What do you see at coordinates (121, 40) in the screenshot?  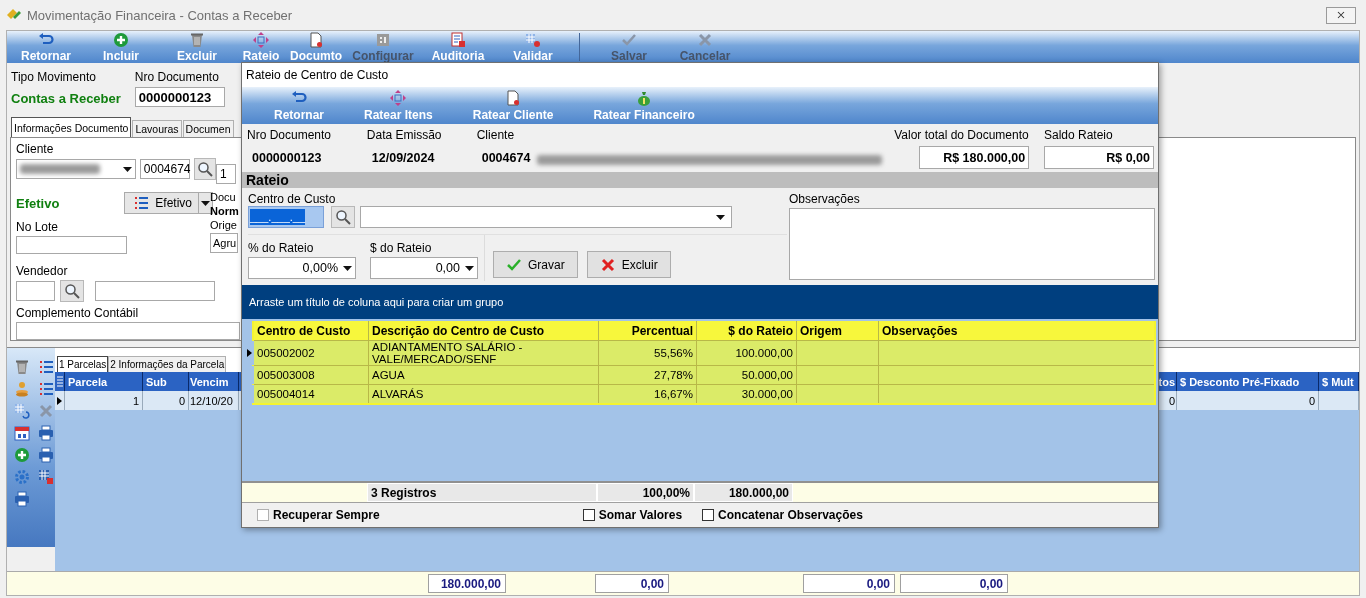 I see `plus-icon` at bounding box center [121, 40].